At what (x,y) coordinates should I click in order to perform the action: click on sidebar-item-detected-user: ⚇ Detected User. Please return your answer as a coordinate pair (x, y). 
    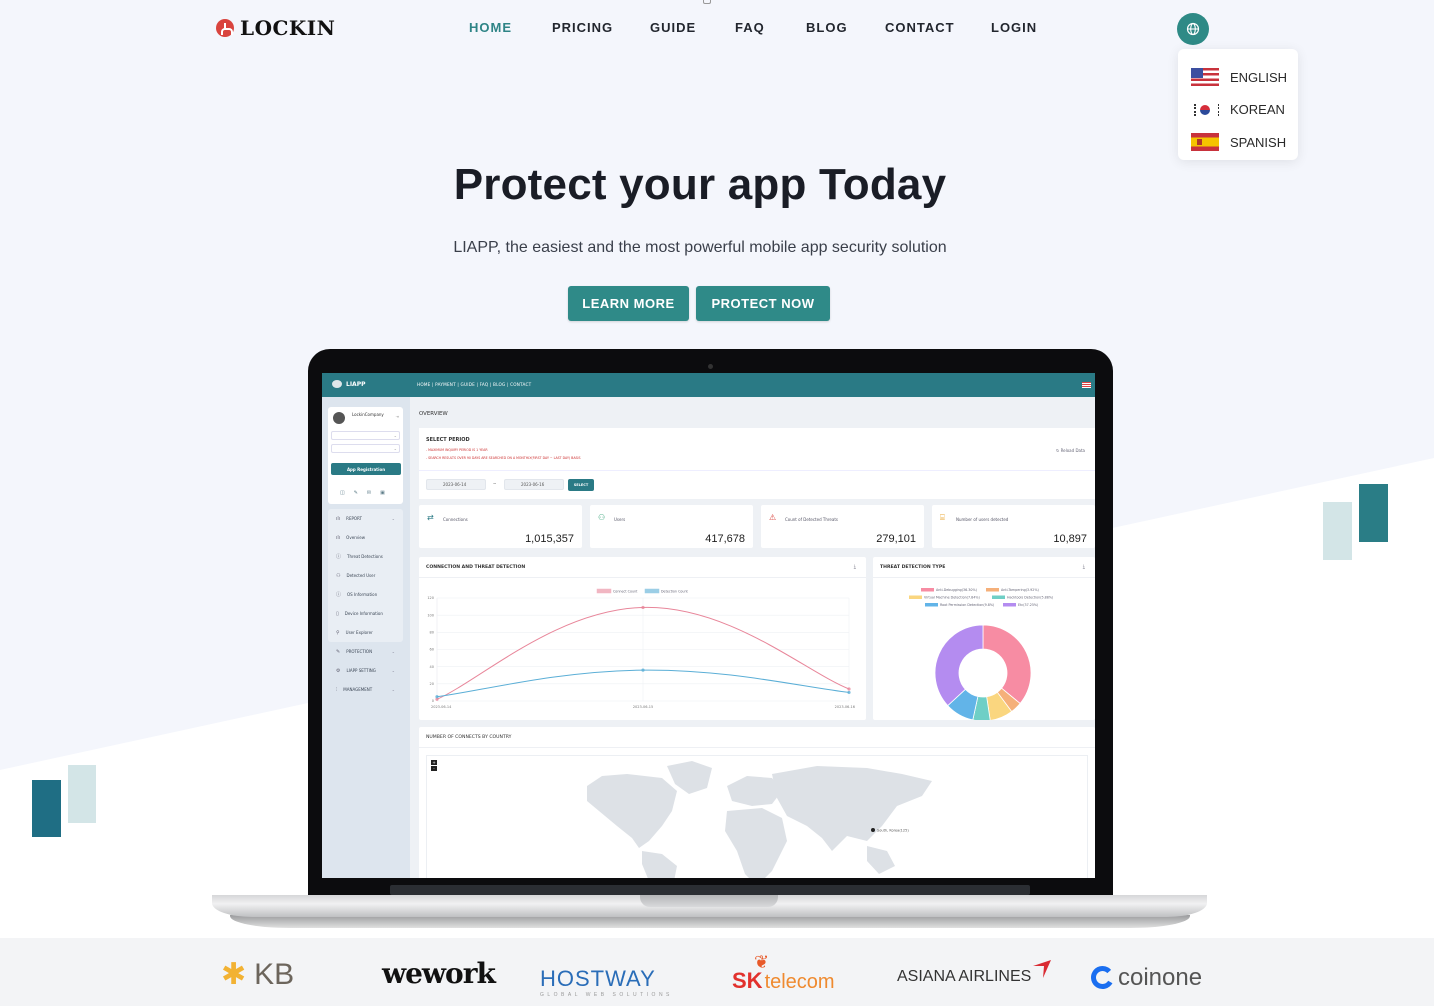
    Looking at the image, I should click on (365, 575).